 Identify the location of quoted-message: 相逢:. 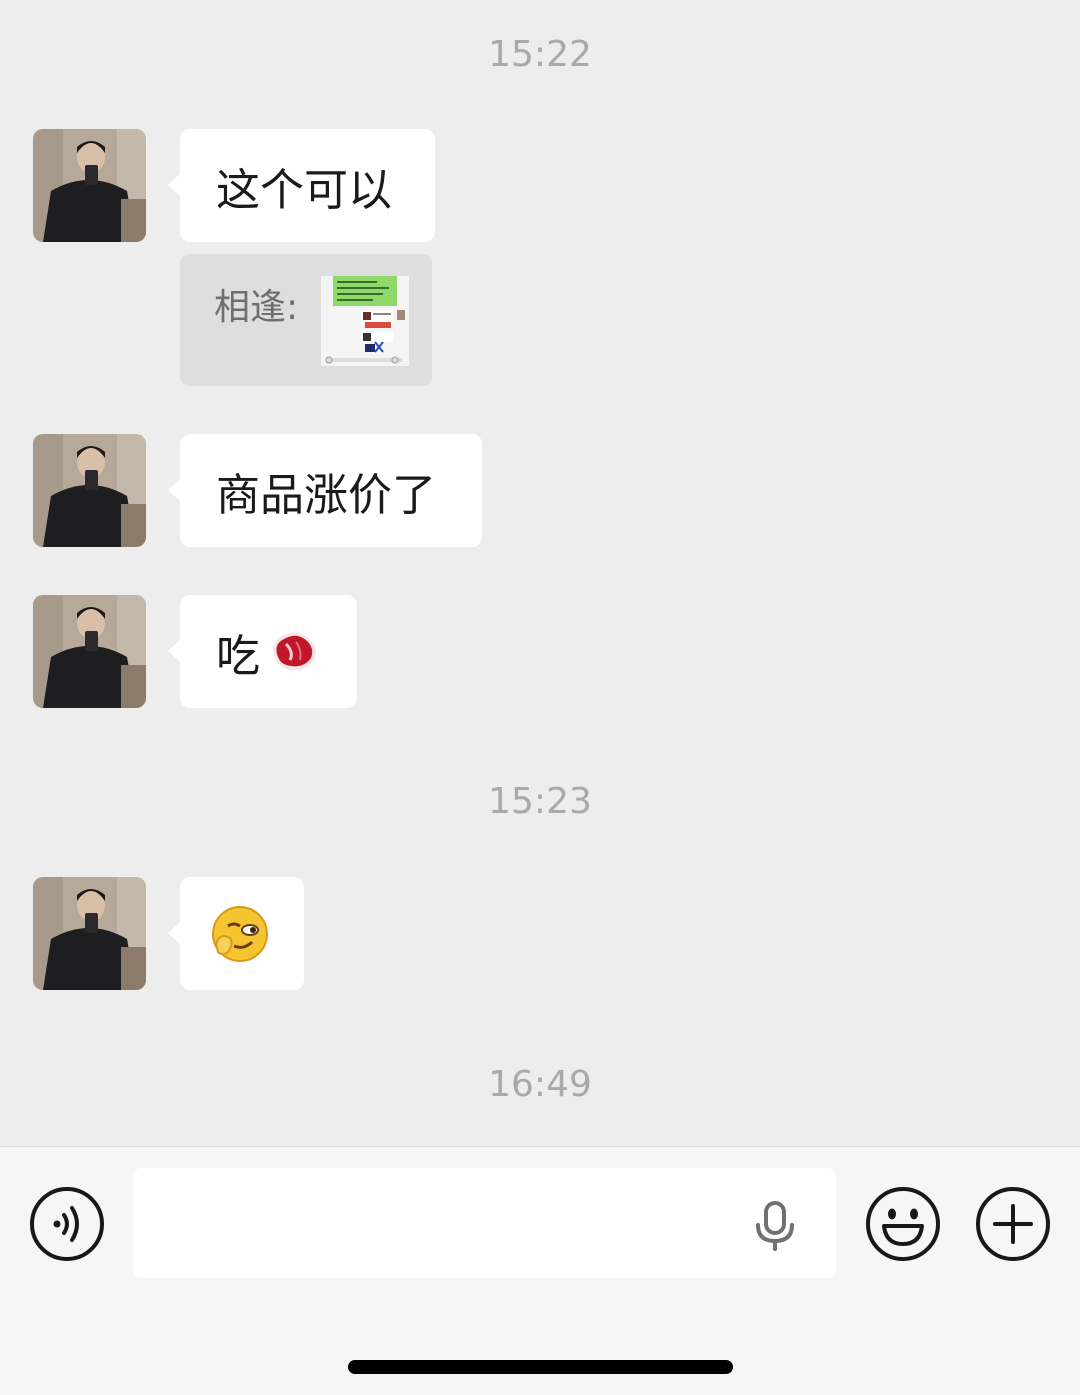
(306, 320).